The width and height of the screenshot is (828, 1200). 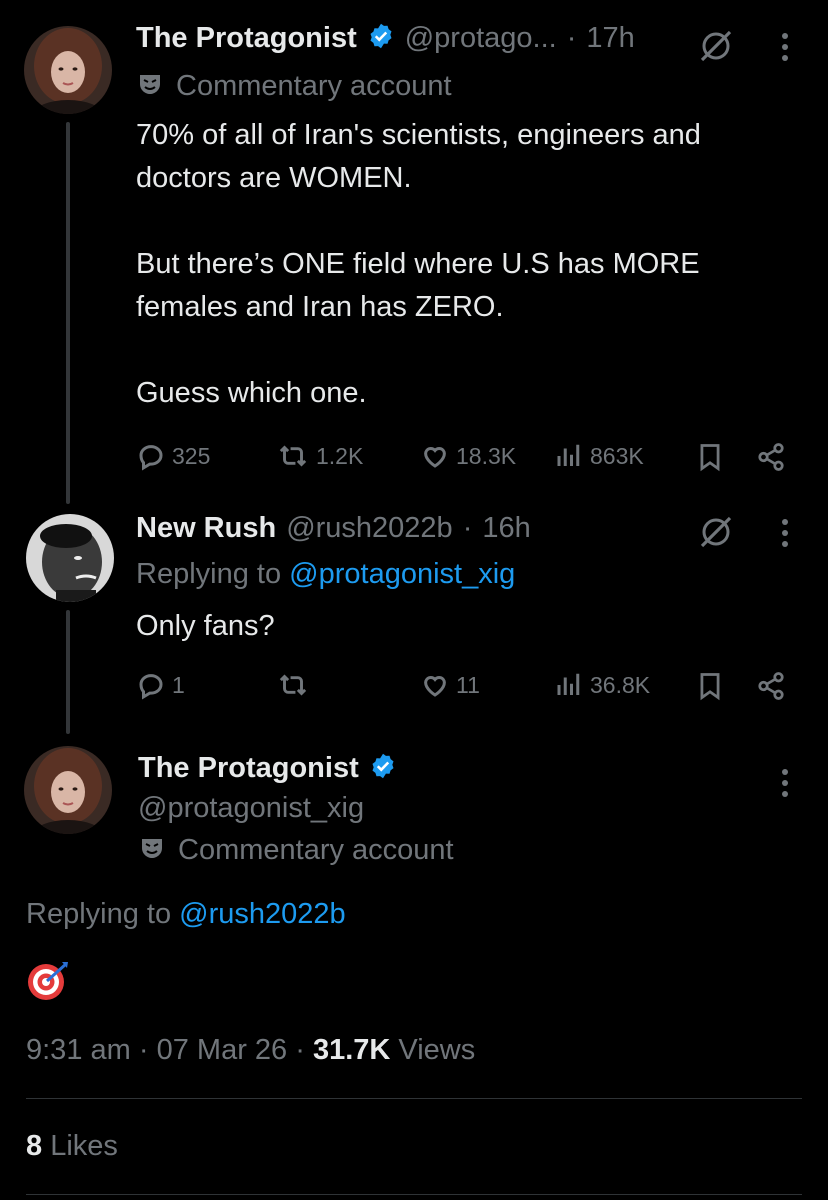 I want to click on repost-button, so click(x=293, y=685).